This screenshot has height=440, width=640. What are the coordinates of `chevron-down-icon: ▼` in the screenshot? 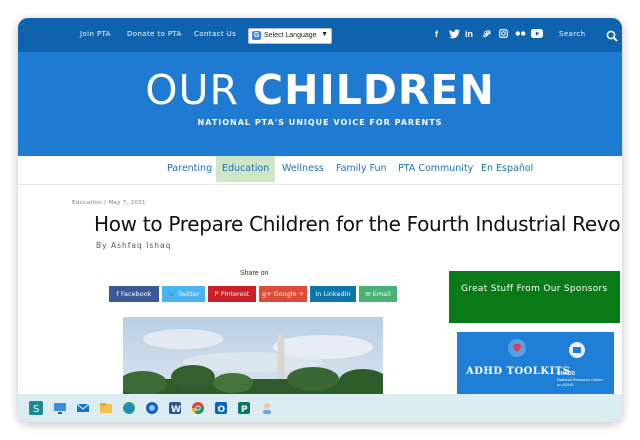 It's located at (324, 34).